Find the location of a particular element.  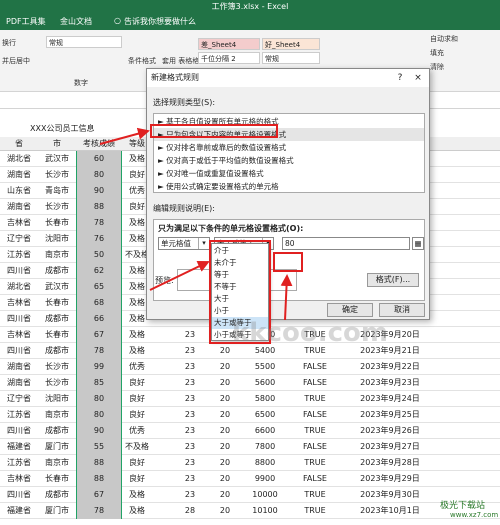

tab-pdf: PDF工具集 is located at coordinates (26, 21).